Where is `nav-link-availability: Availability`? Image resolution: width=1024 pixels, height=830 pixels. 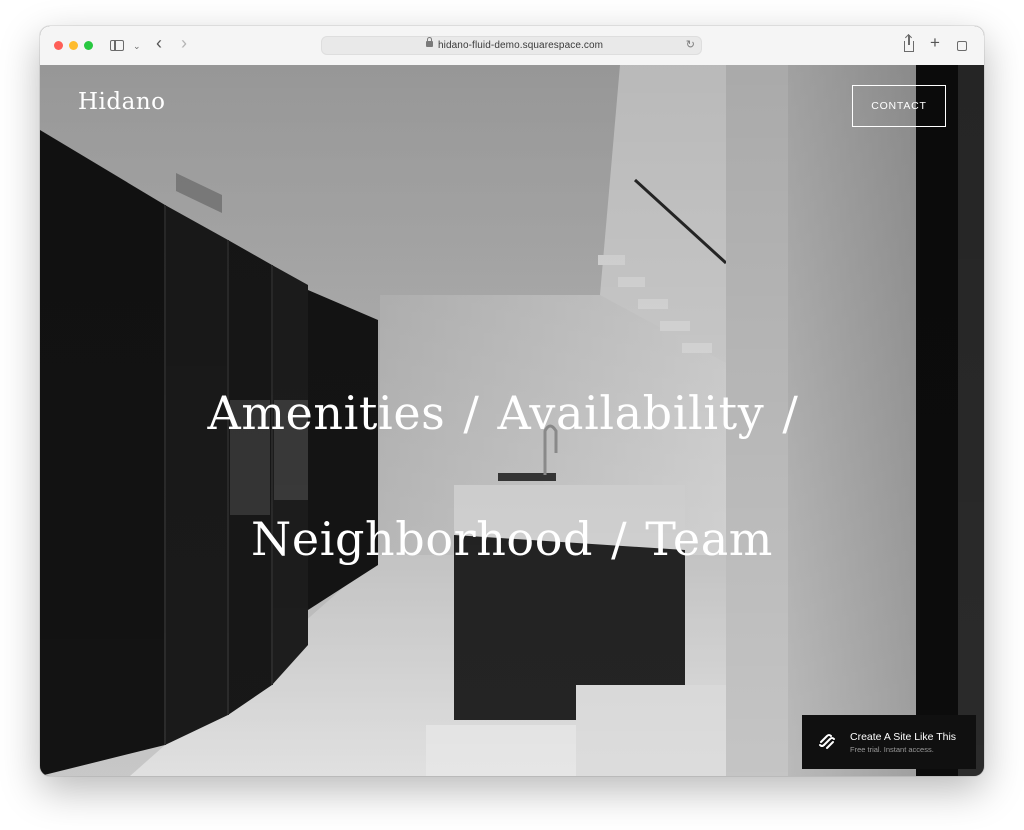
nav-link-availability: Availability is located at coordinates (630, 413).